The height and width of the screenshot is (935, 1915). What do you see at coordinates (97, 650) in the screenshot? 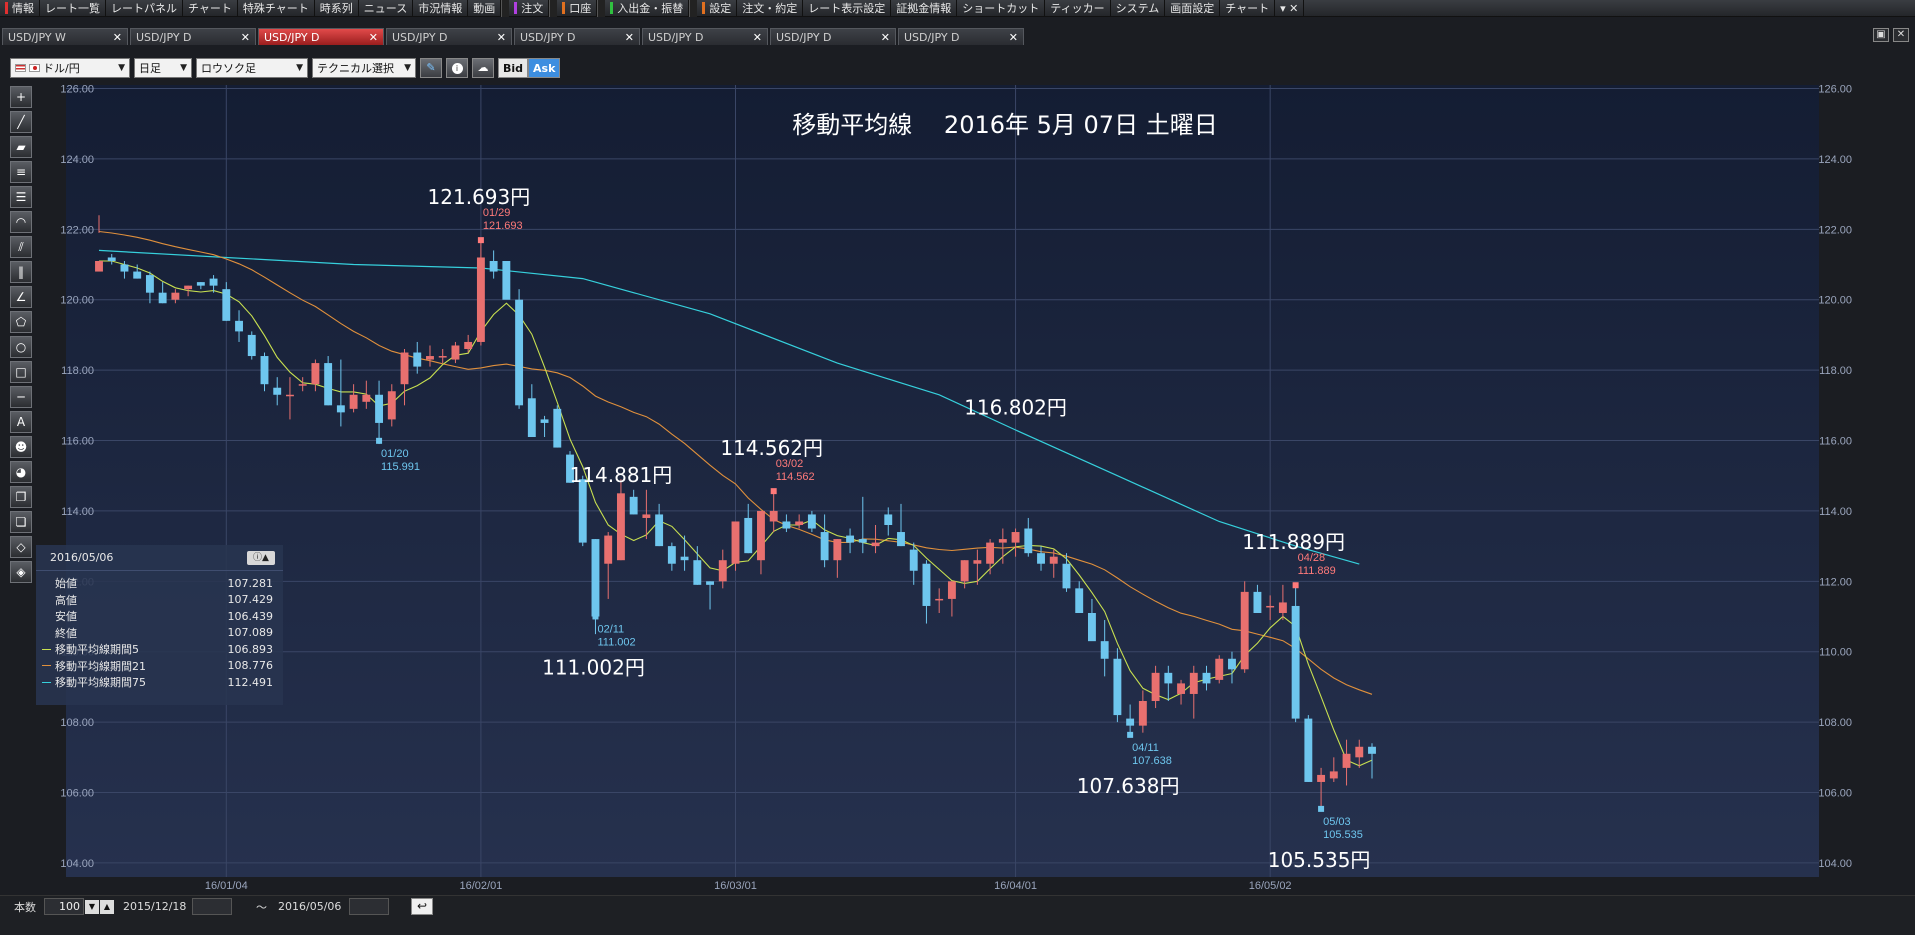
I see `info-row-label: 移動平均線期間5` at bounding box center [97, 650].